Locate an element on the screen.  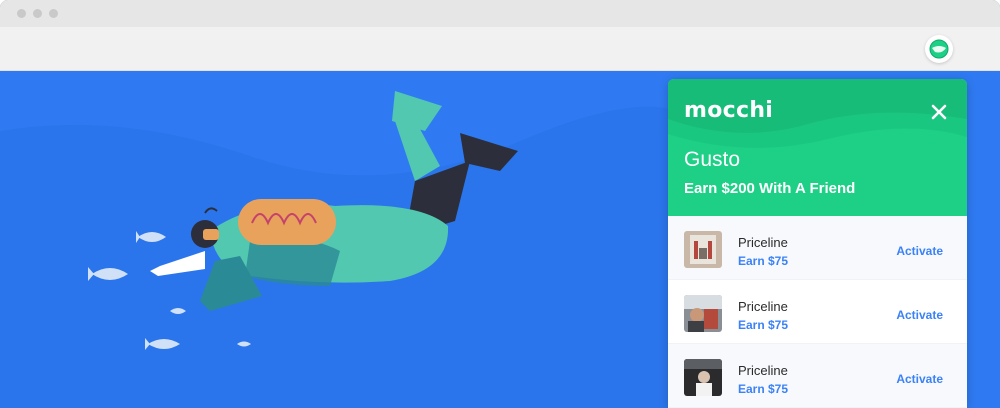
merchant-name: Gusto is located at coordinates (712, 159).